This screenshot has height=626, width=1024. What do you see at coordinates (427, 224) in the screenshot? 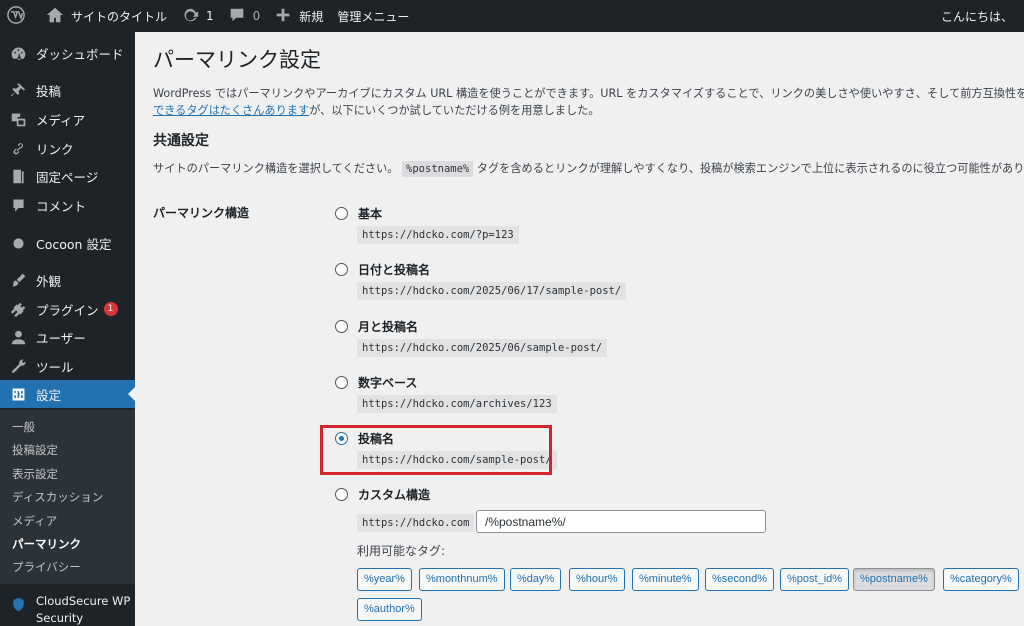
I see `option-plain: 基本 https://hdcko.com/?p=123` at bounding box center [427, 224].